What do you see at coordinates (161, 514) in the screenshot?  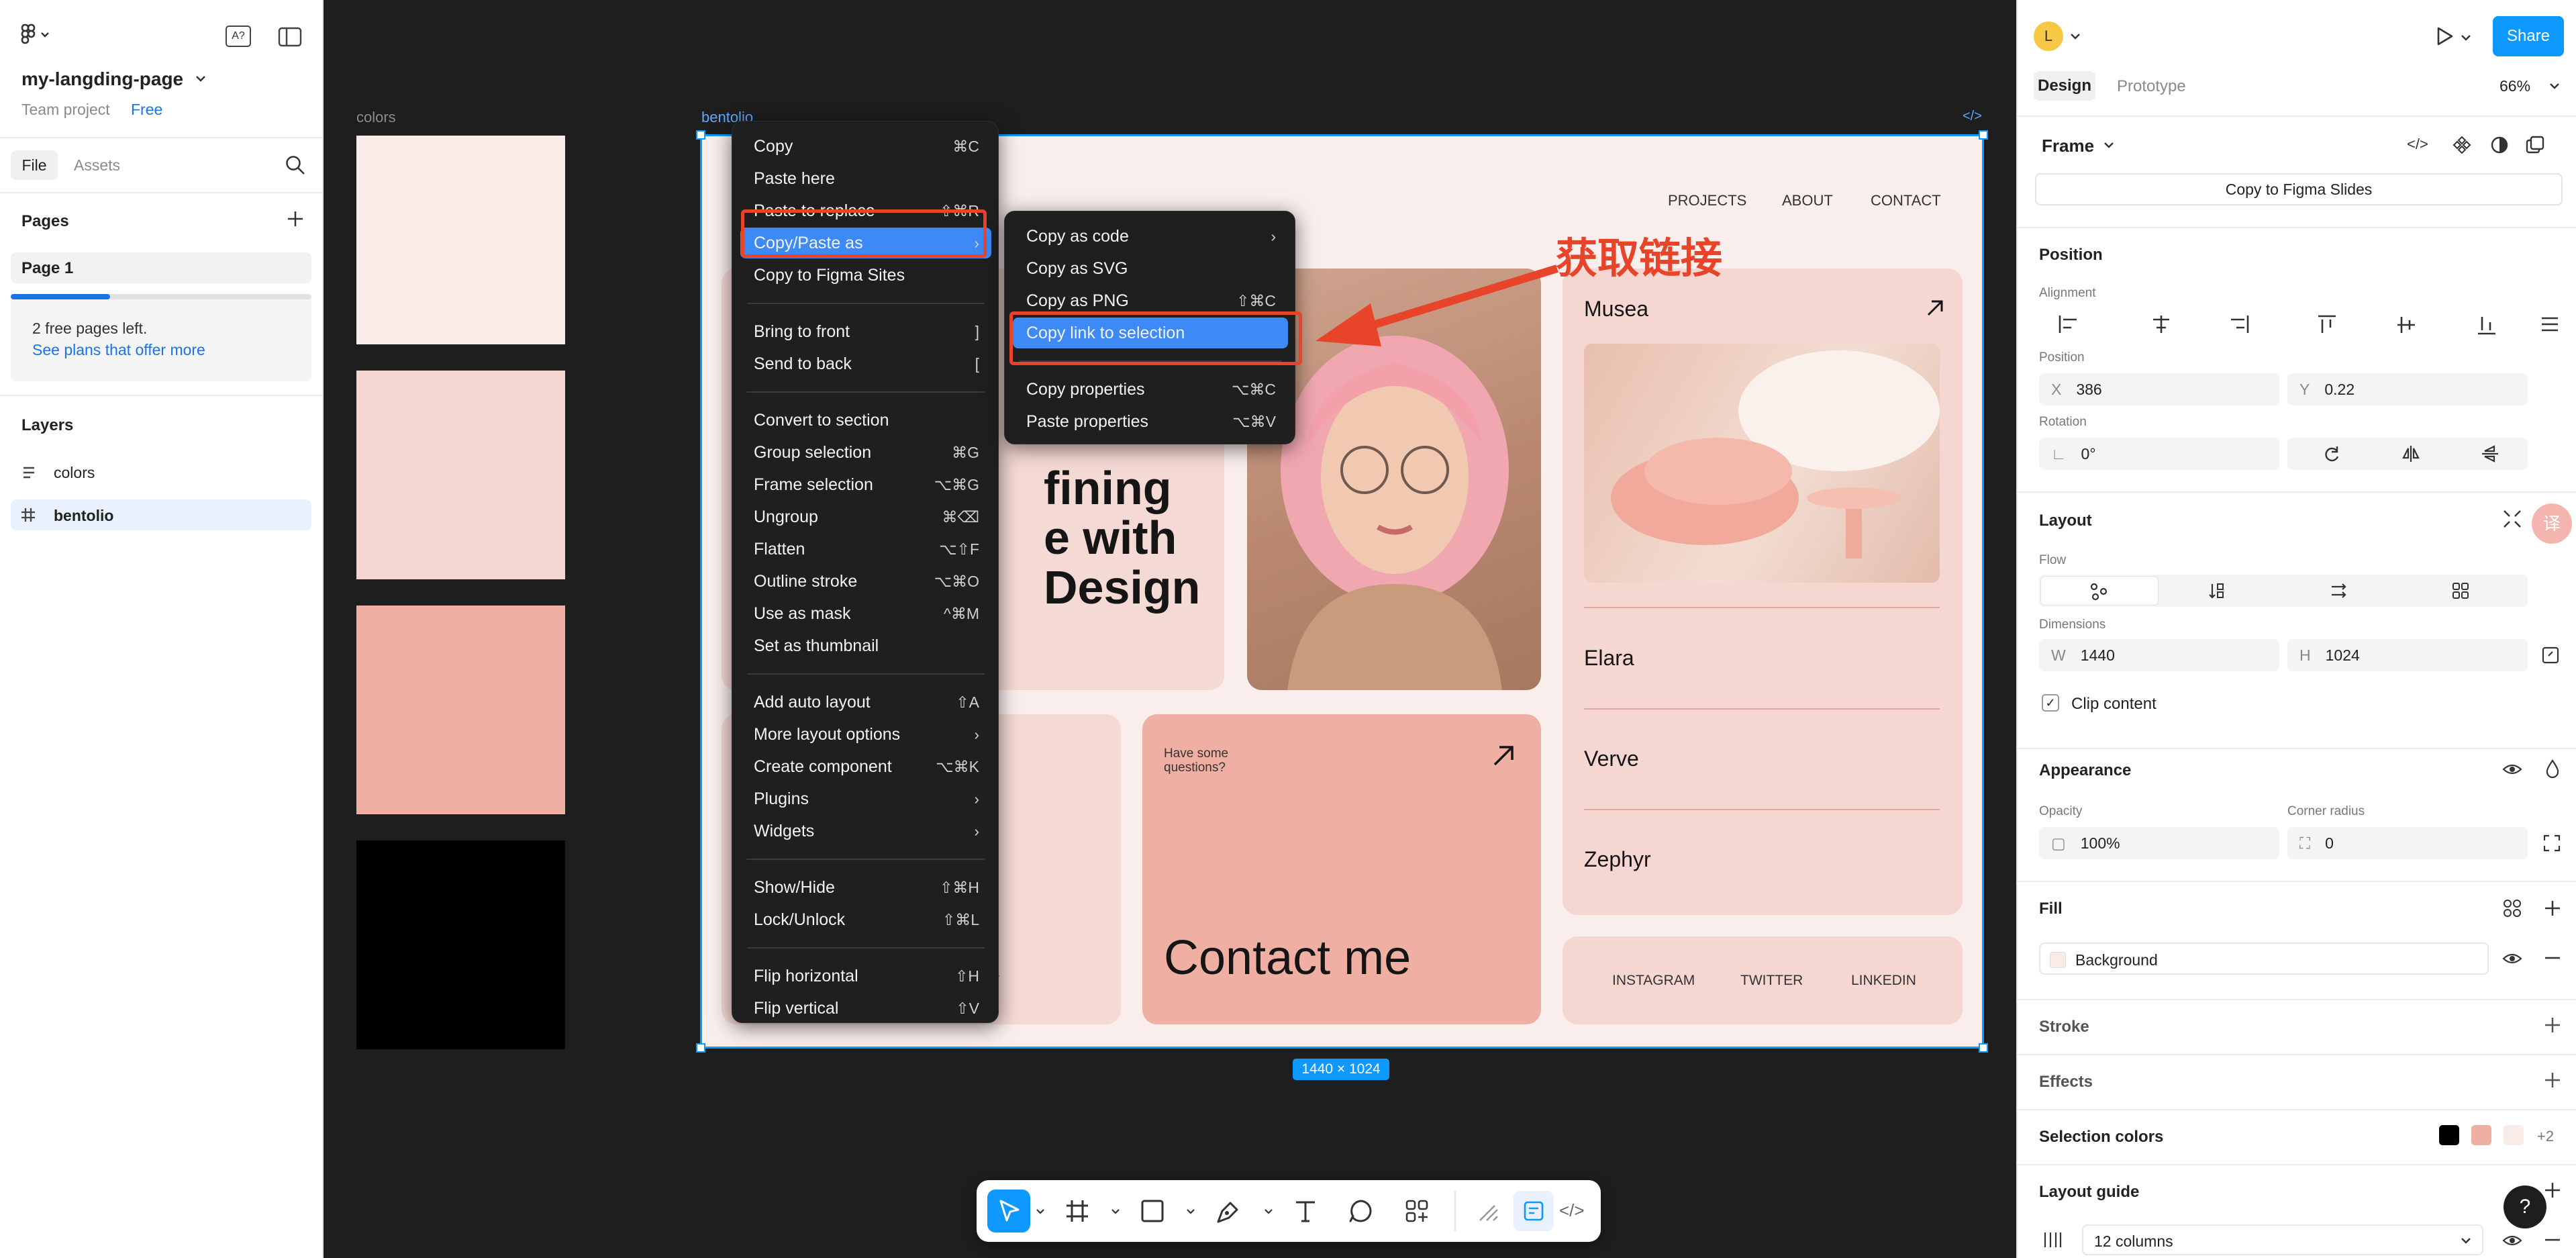 I see `layer-item-bentolio: bentolio` at bounding box center [161, 514].